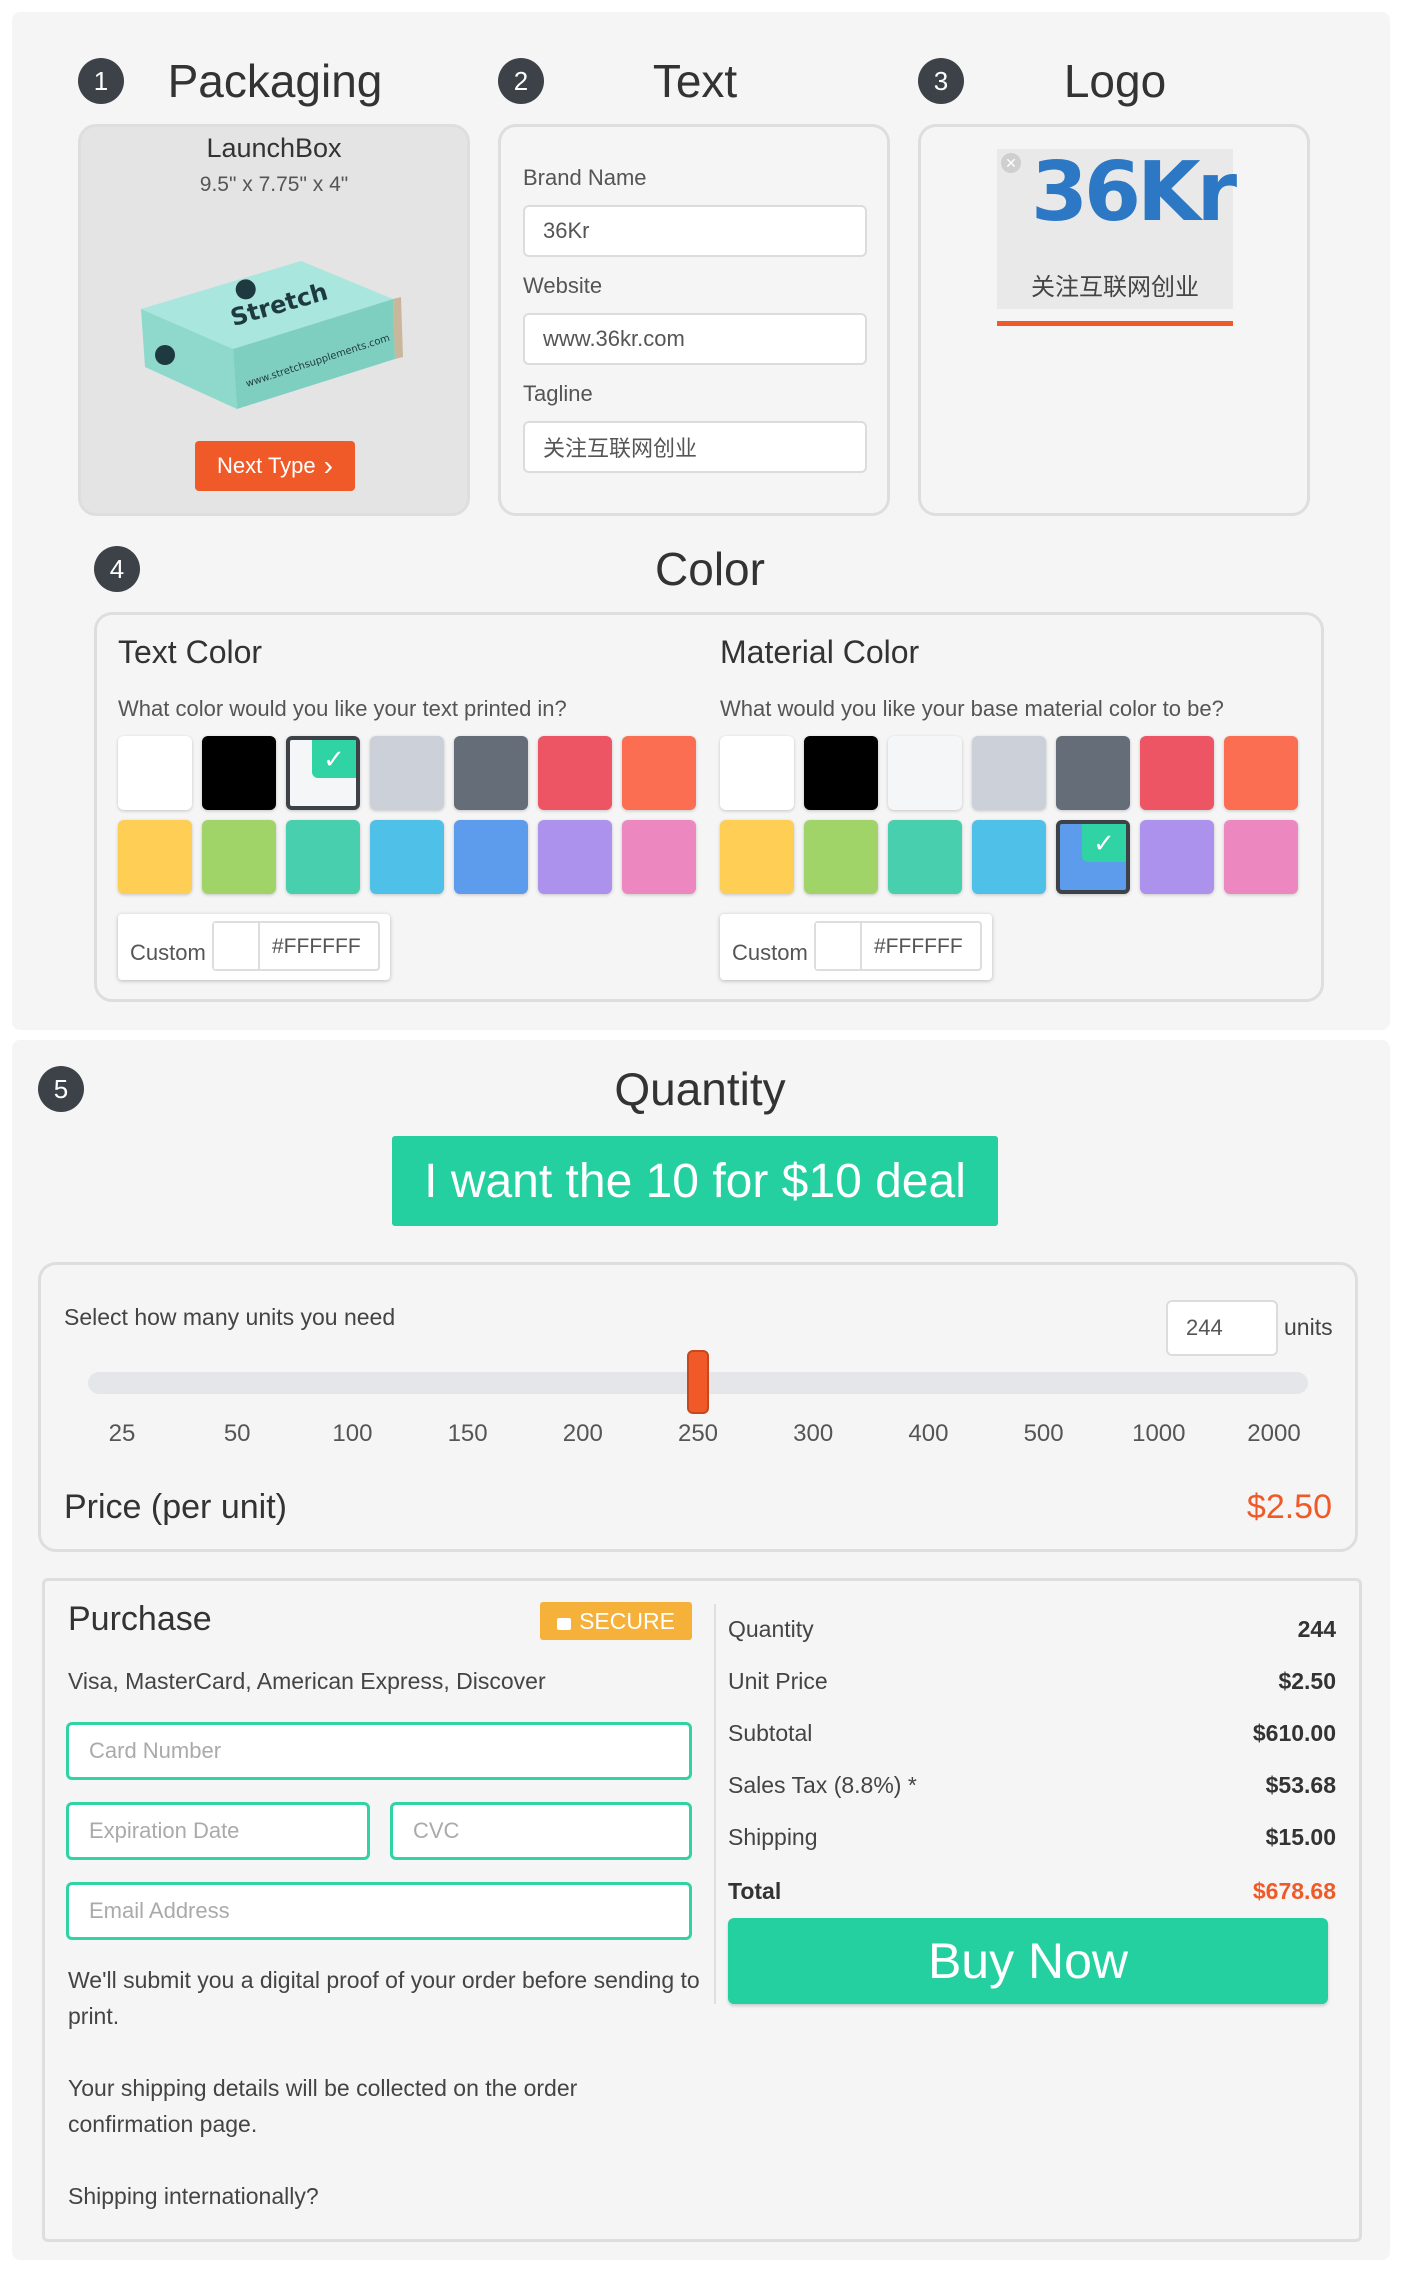 This screenshot has height=2272, width=1402. What do you see at coordinates (1028, 1961) in the screenshot?
I see `buy-now-button: Buy Now` at bounding box center [1028, 1961].